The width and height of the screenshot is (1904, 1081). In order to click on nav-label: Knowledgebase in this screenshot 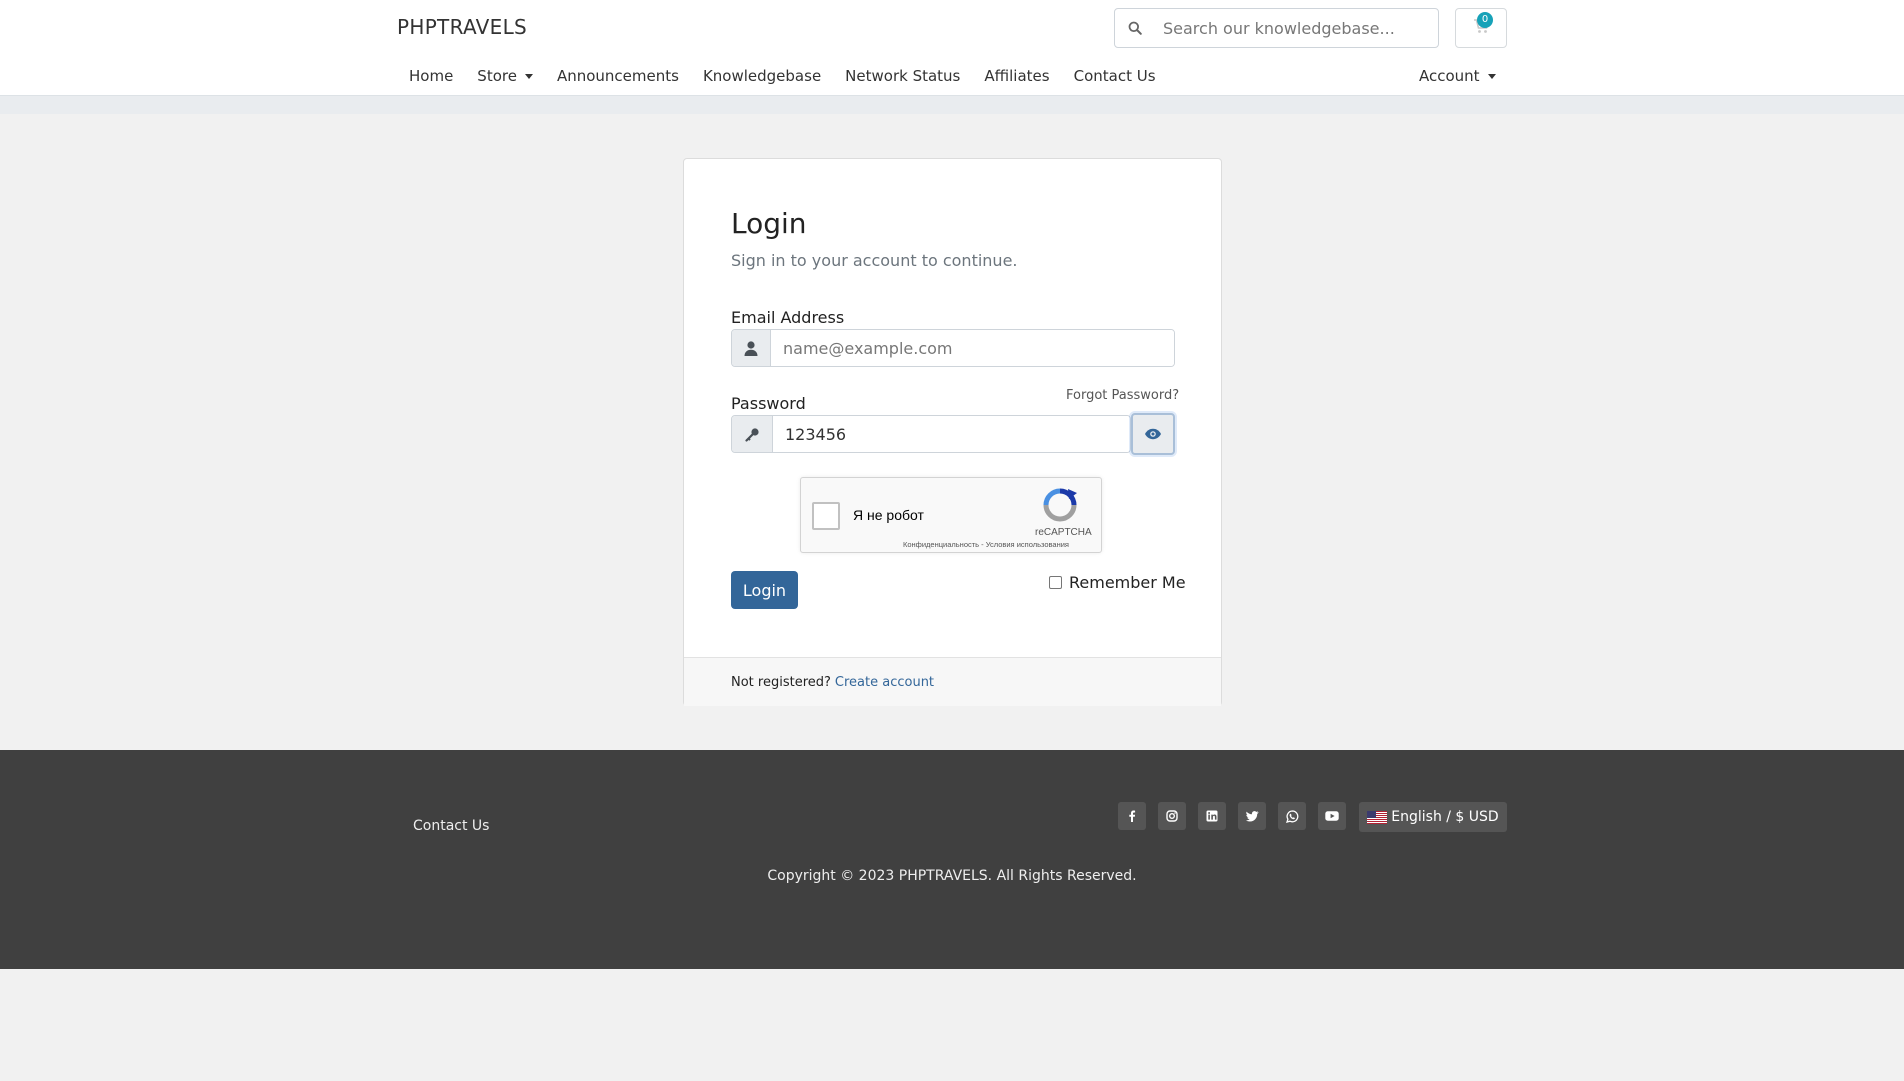, I will do `click(762, 76)`.